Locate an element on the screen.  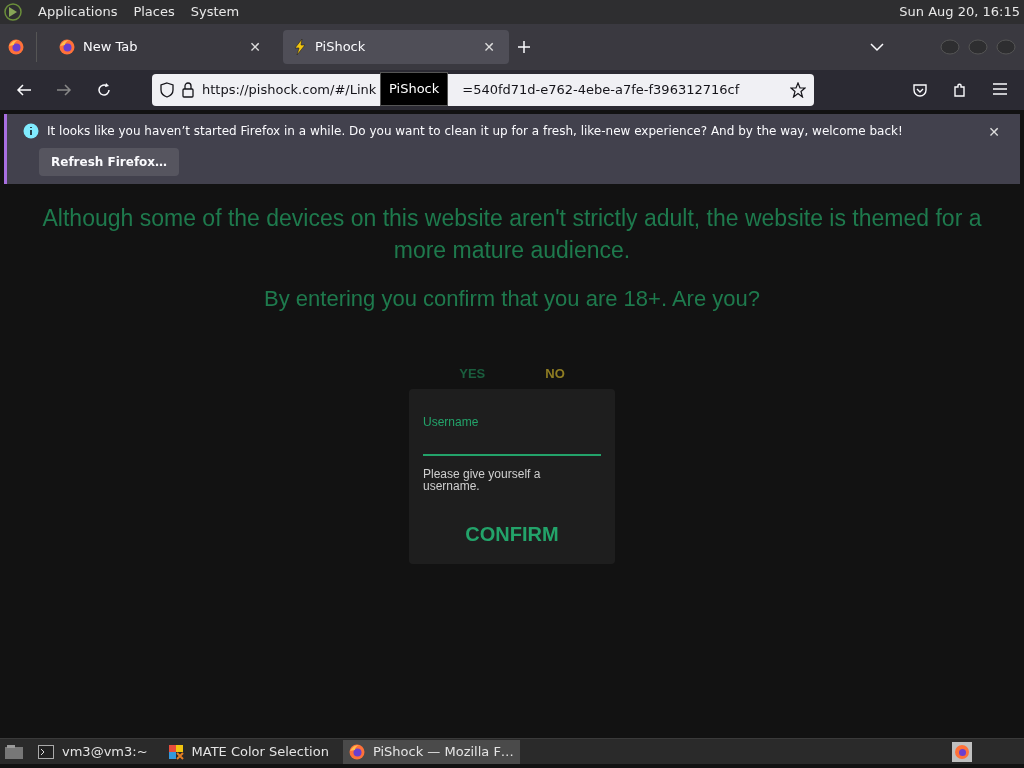
pocket-icon is located at coordinates (920, 90).